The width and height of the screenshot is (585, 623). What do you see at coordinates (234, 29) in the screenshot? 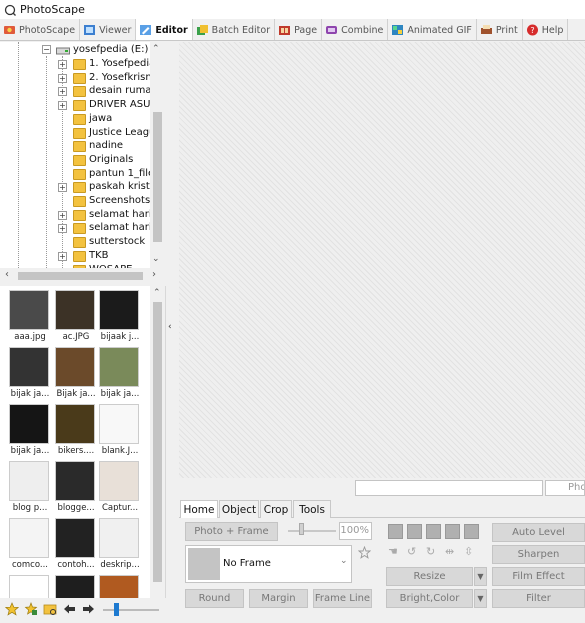
I see `tab-batch-editor: Batch Editor` at bounding box center [234, 29].